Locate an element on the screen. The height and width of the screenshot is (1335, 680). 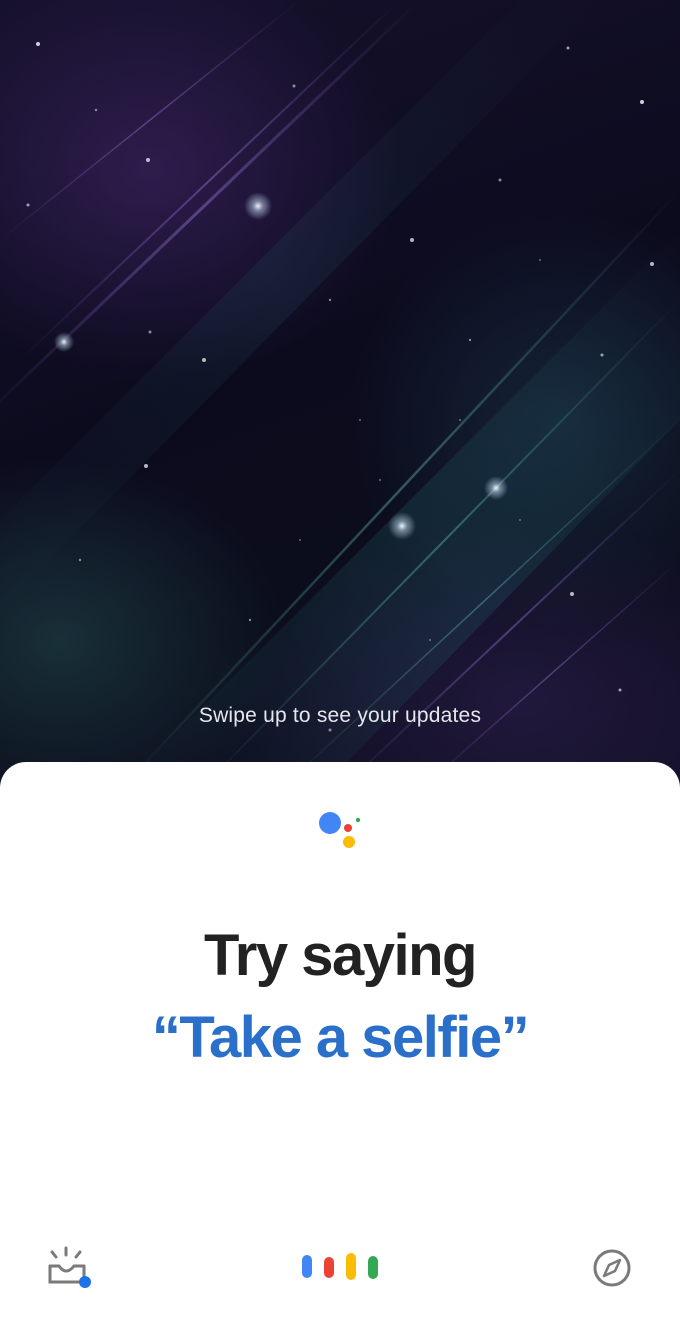
notification-dot is located at coordinates (85, 1282).